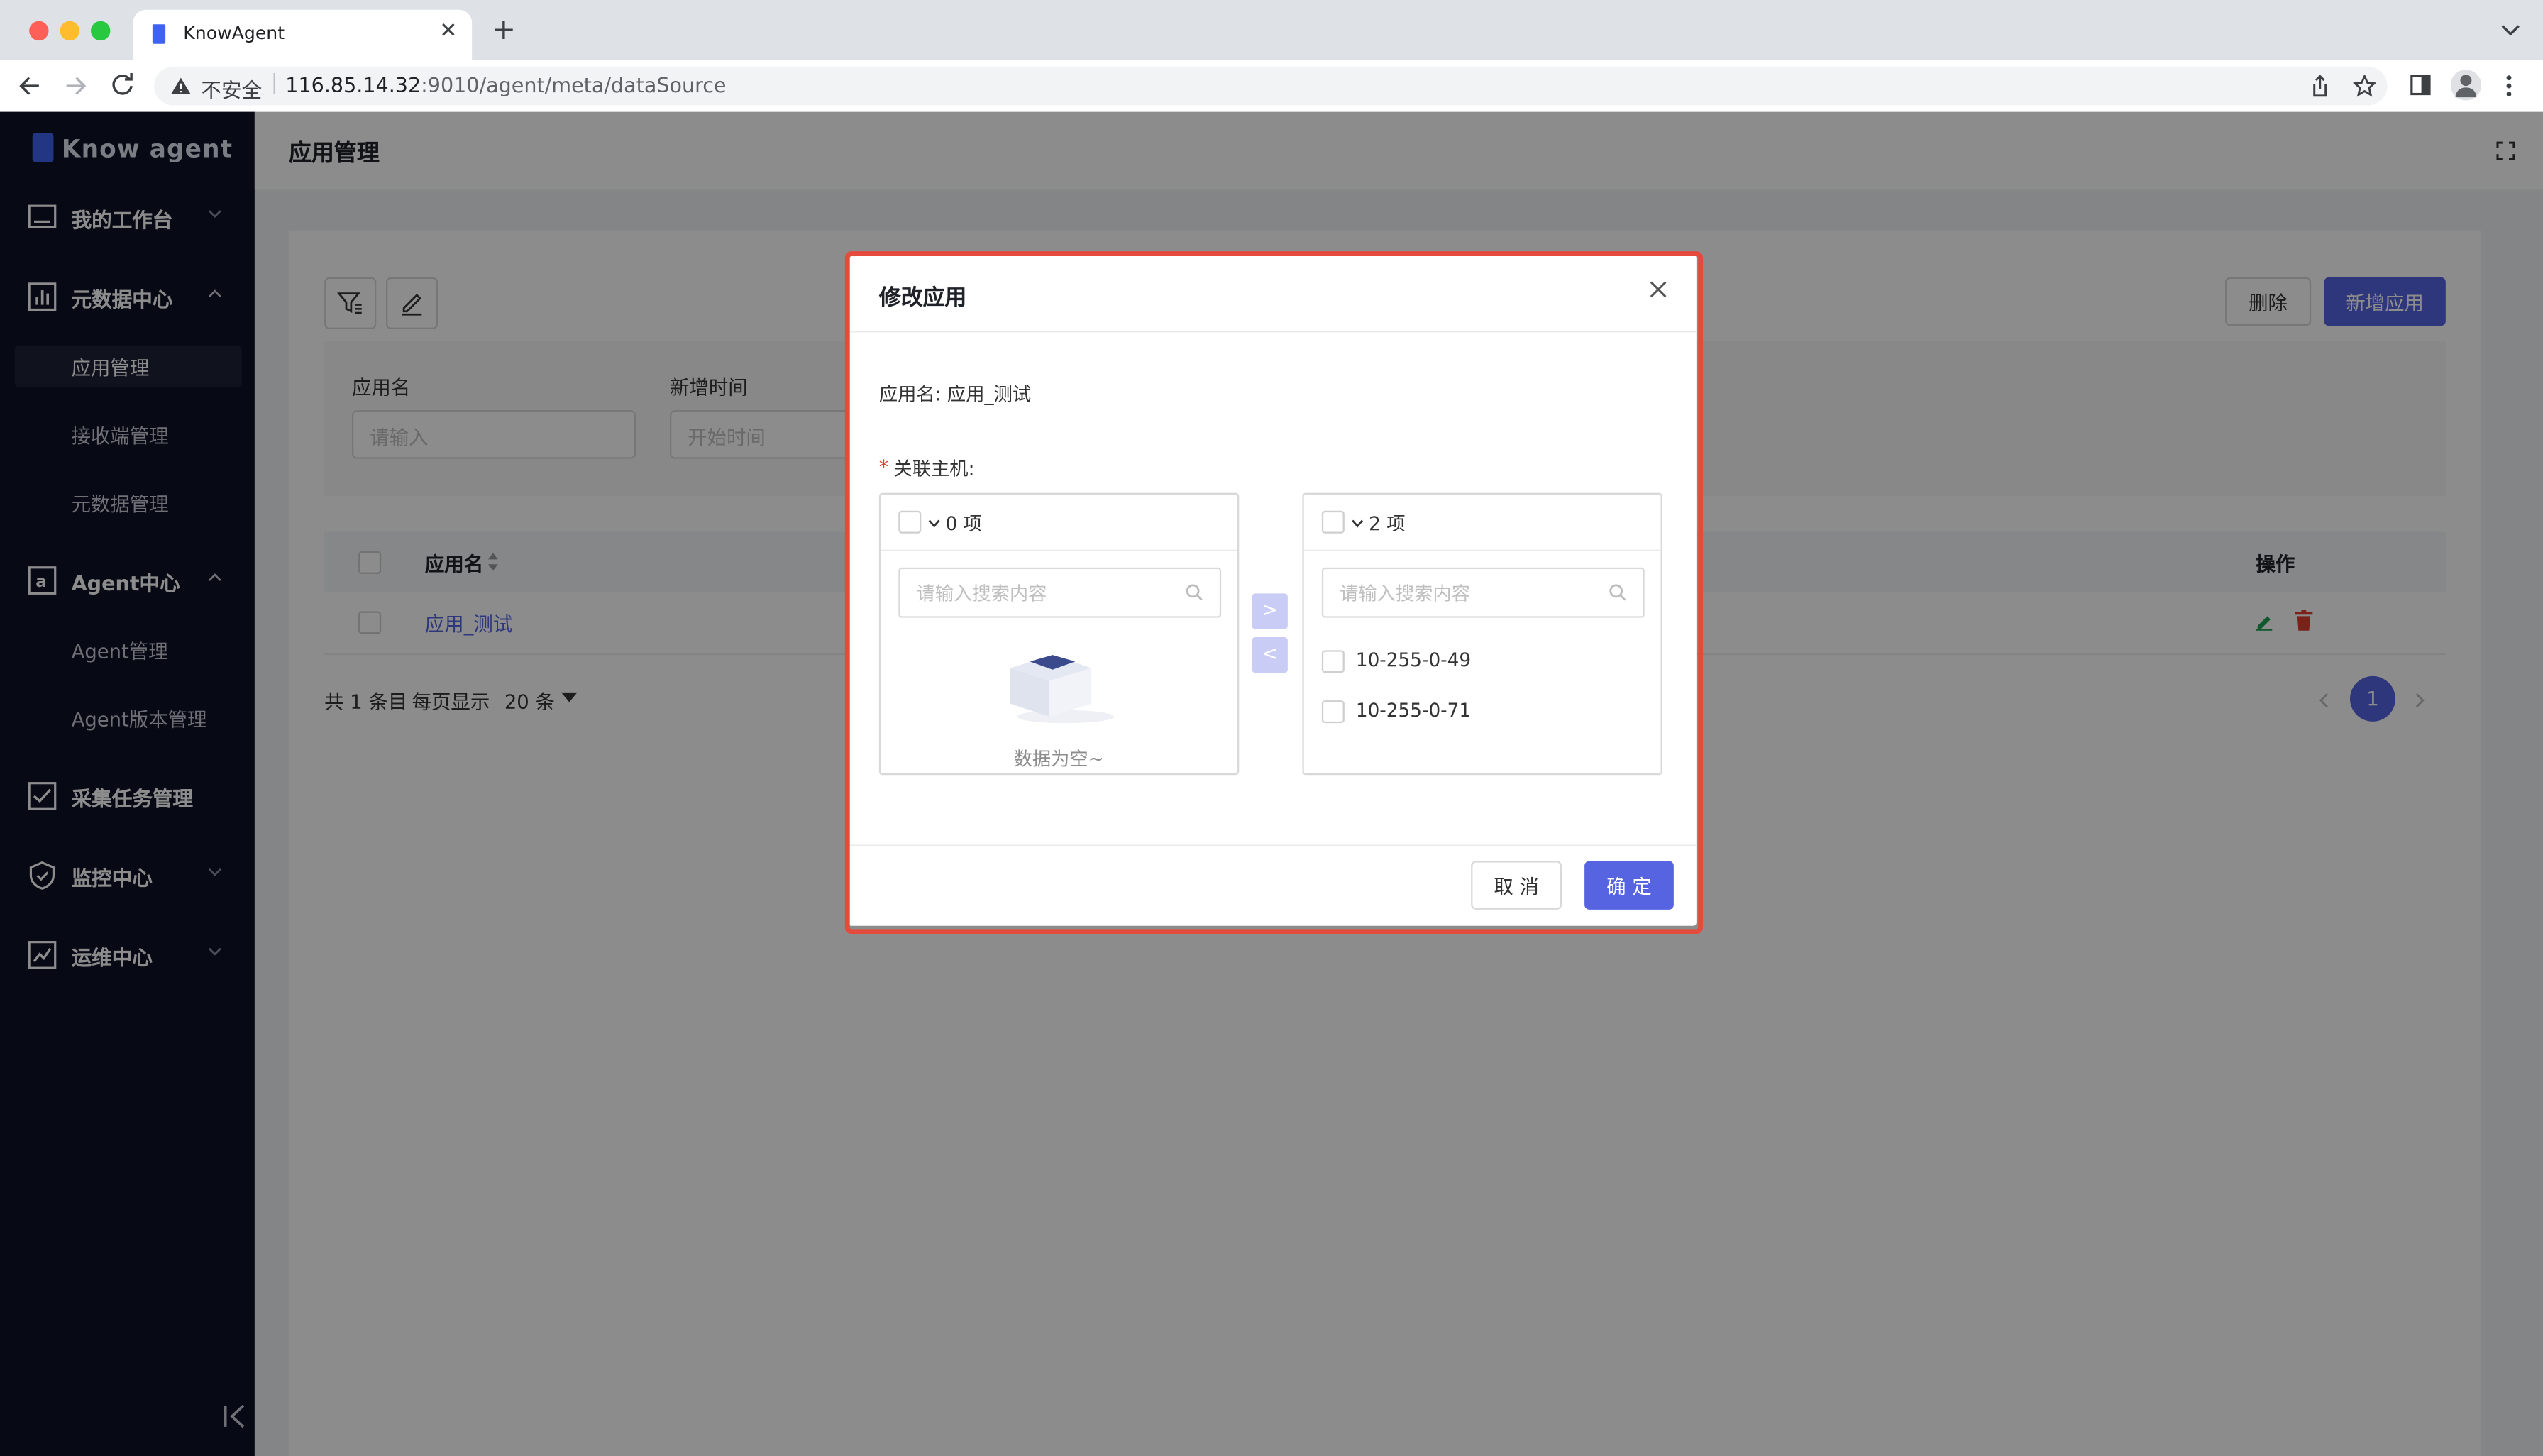  Describe the element at coordinates (2510, 31) in the screenshot. I see `tab-list-chevron-icon` at that location.